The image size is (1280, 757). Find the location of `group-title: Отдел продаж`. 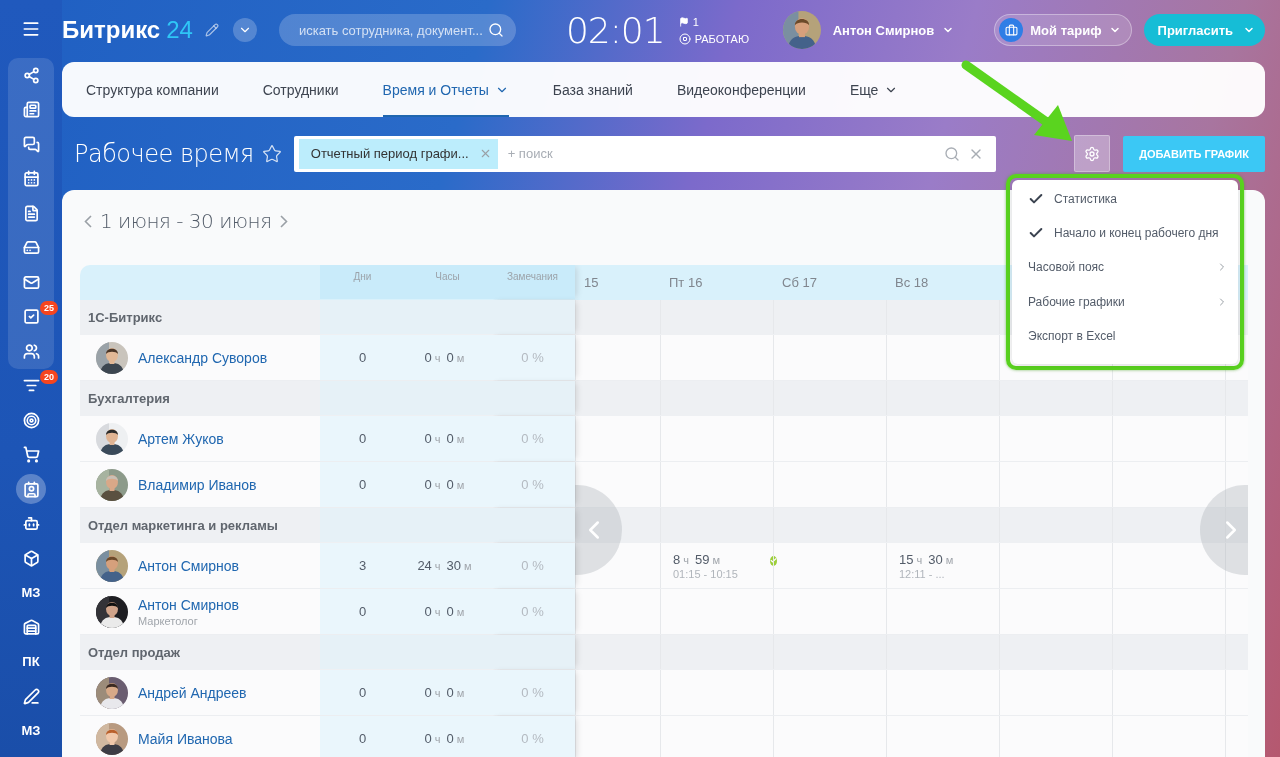

group-title: Отдел продаж is located at coordinates (134, 652).